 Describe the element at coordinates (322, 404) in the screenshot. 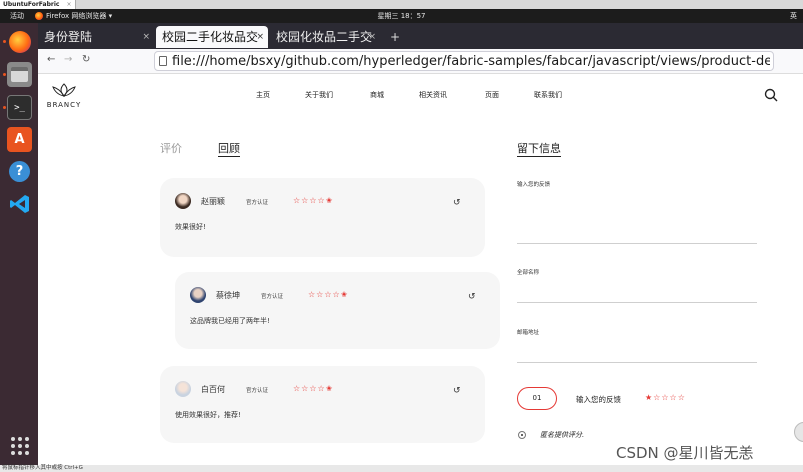

I see `comment-card: 白百何 官方认证 ☆☆☆☆✬ ↺ 使用效果很好，推荐!` at that location.